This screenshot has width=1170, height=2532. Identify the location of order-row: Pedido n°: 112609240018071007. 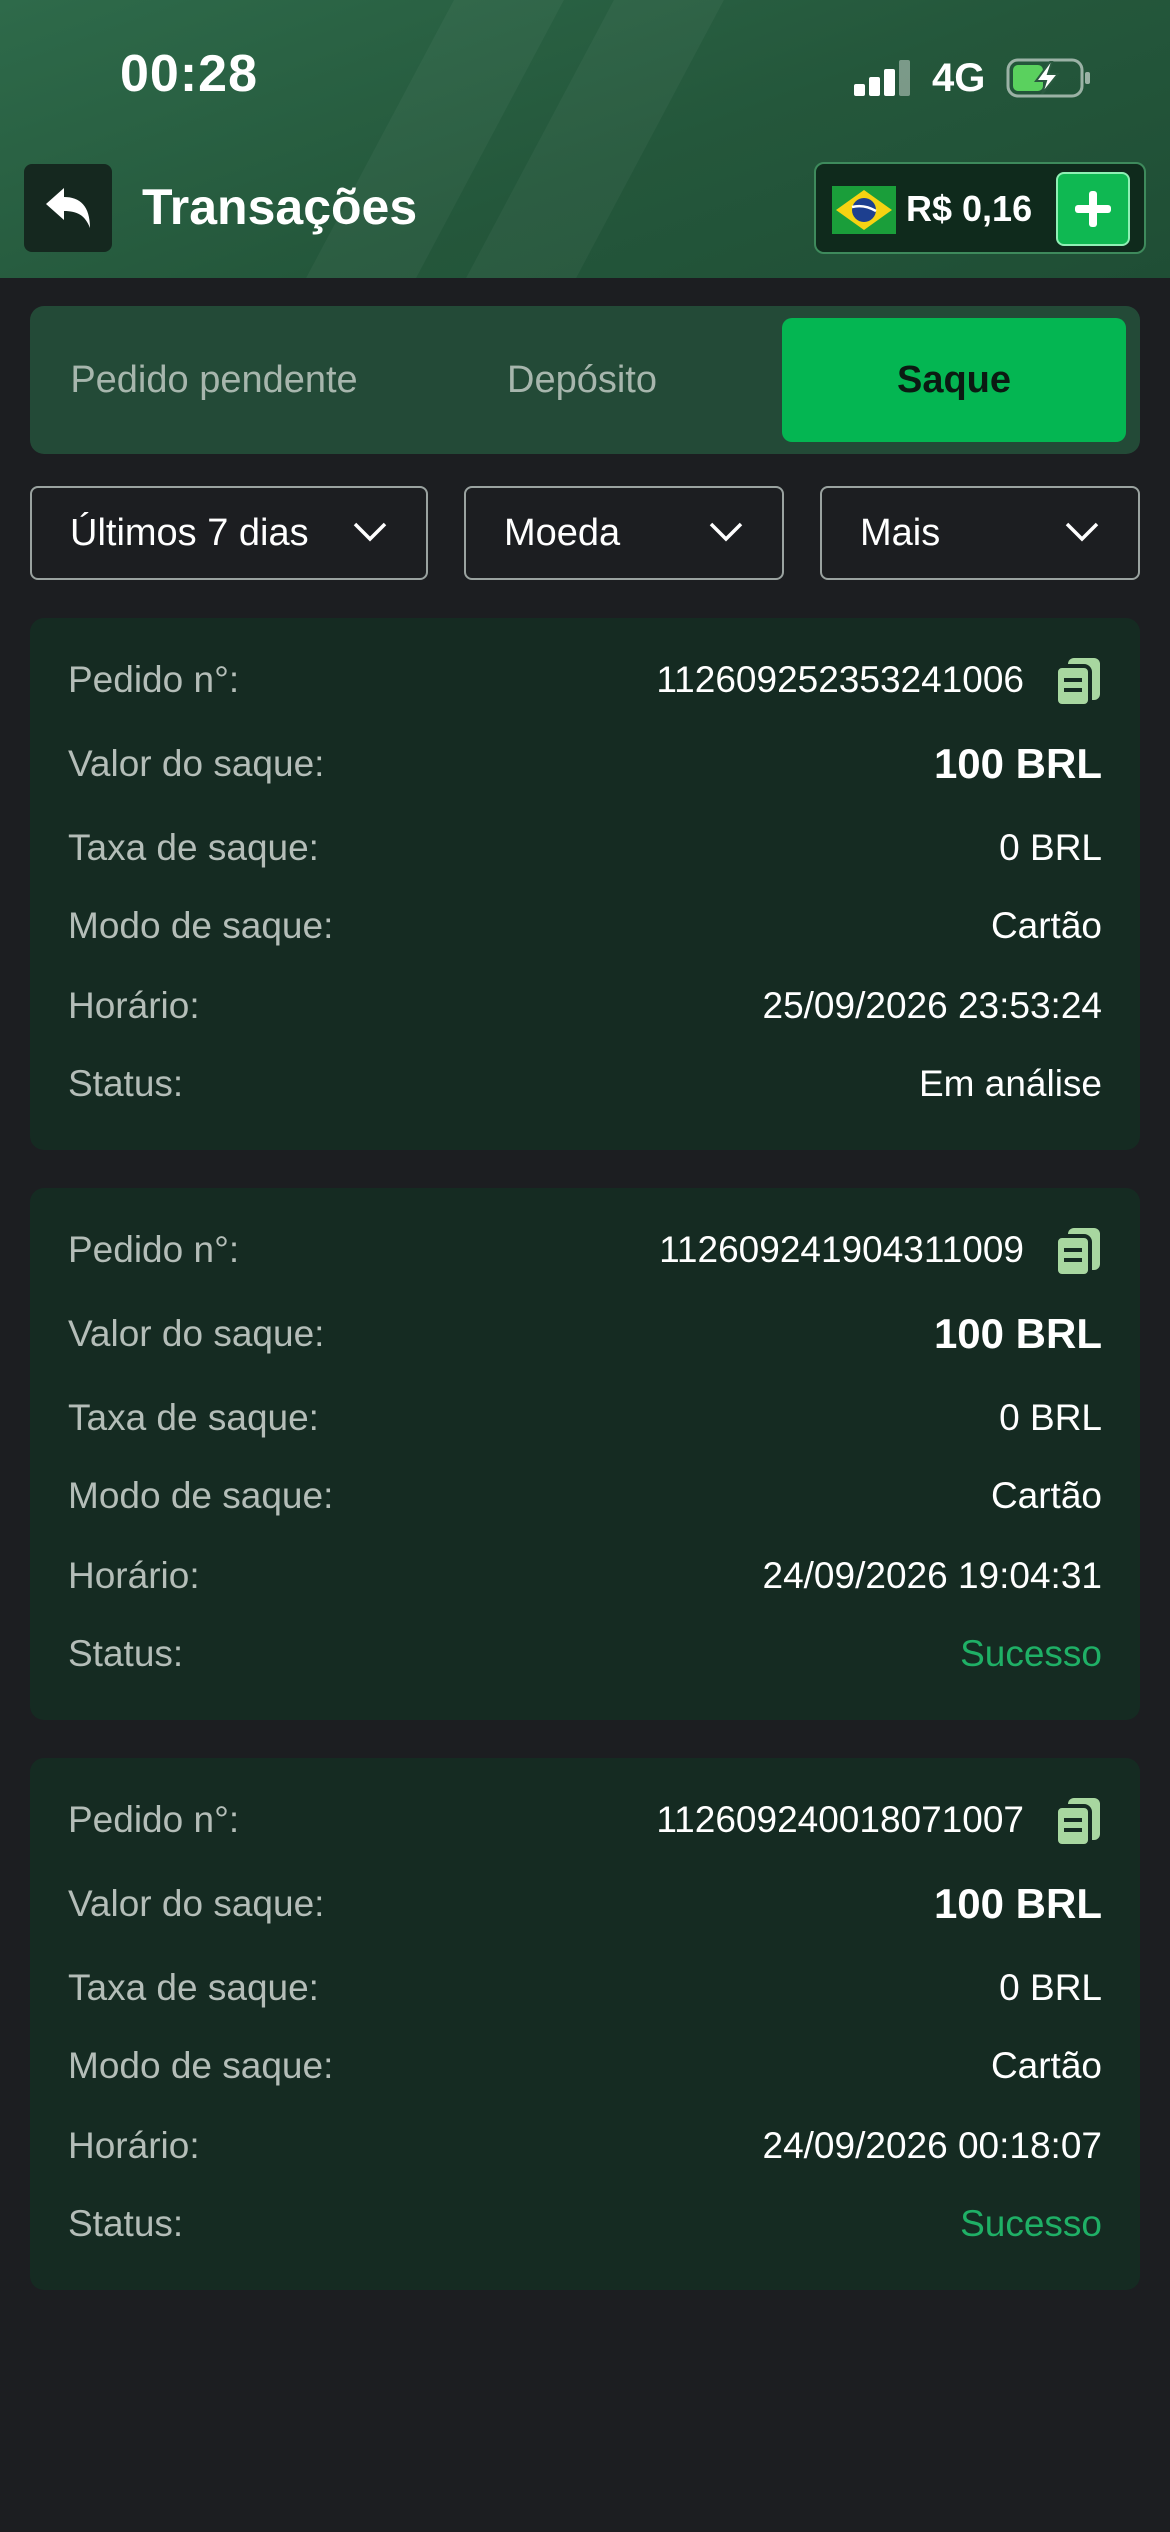
(585, 1820).